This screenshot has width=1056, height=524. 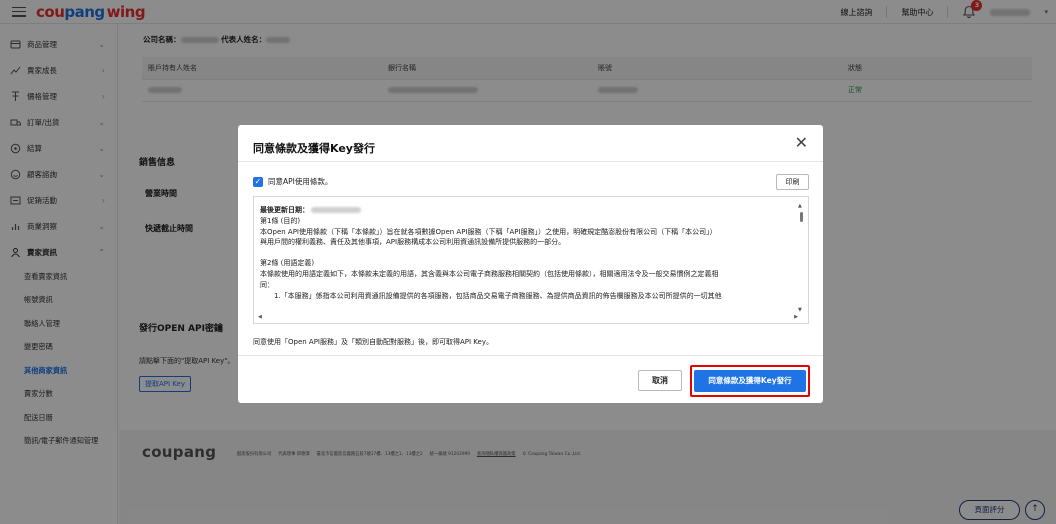 I want to click on article2-title: 第2條 (用語定義), so click(x=287, y=263).